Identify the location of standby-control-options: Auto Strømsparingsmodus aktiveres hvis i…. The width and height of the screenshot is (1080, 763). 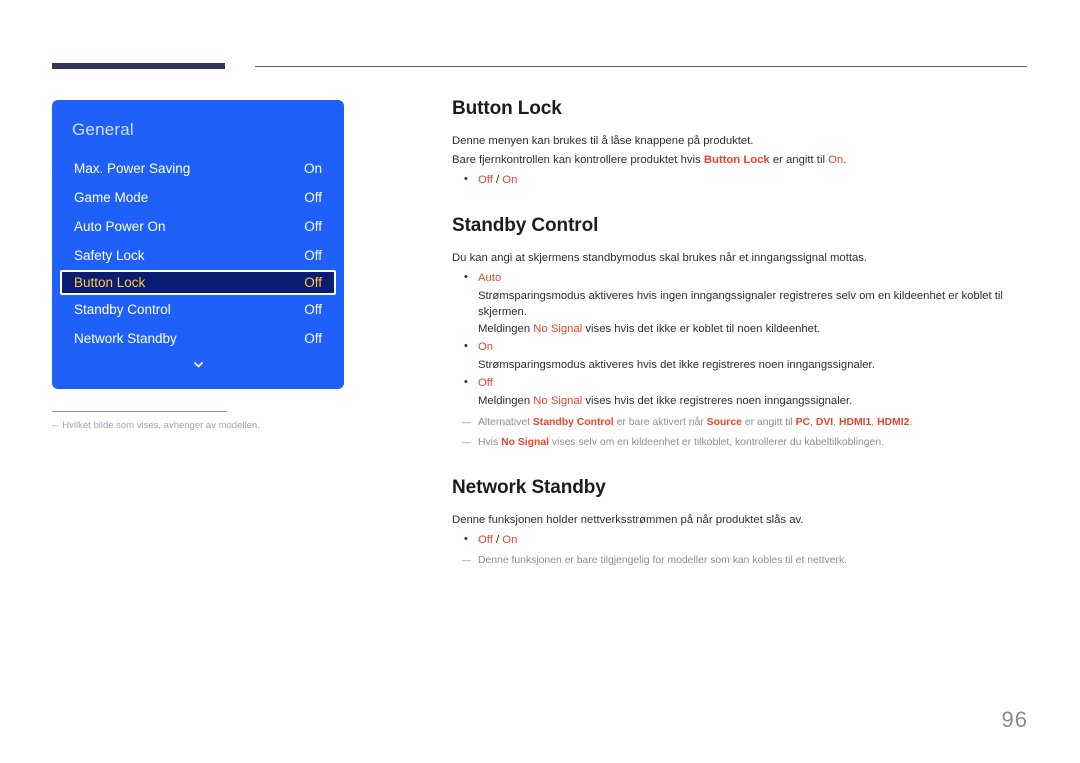
(741, 339).